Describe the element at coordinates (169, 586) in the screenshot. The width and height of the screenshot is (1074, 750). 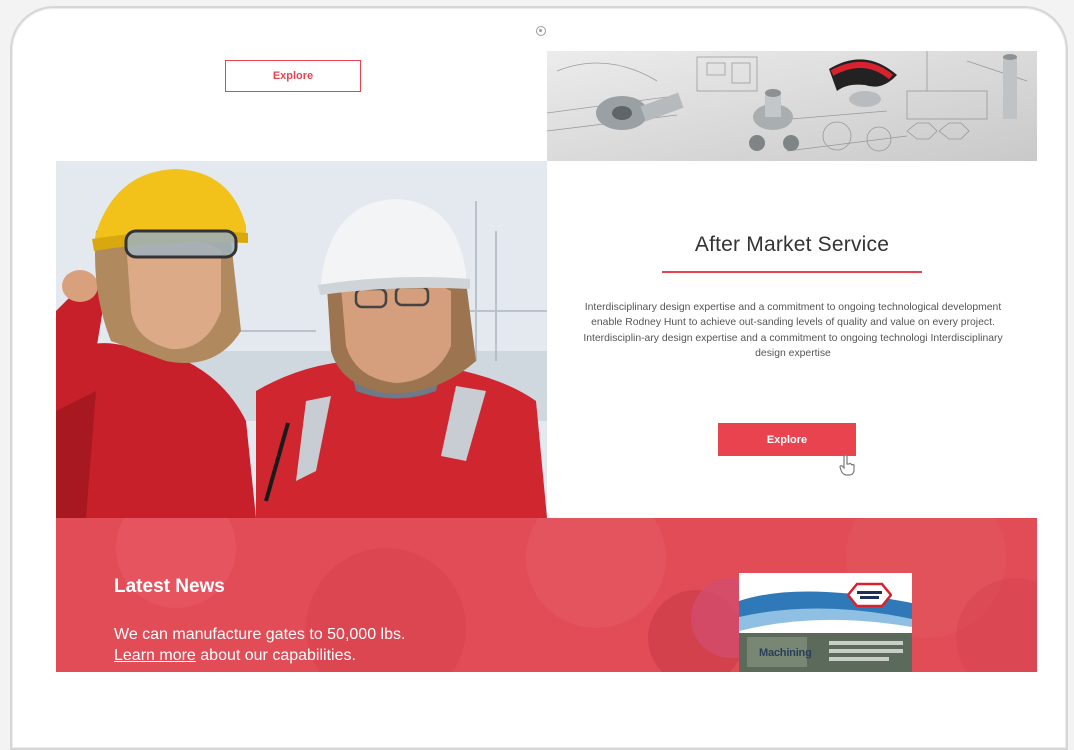
I see `latest-news-title: Latest News` at that location.